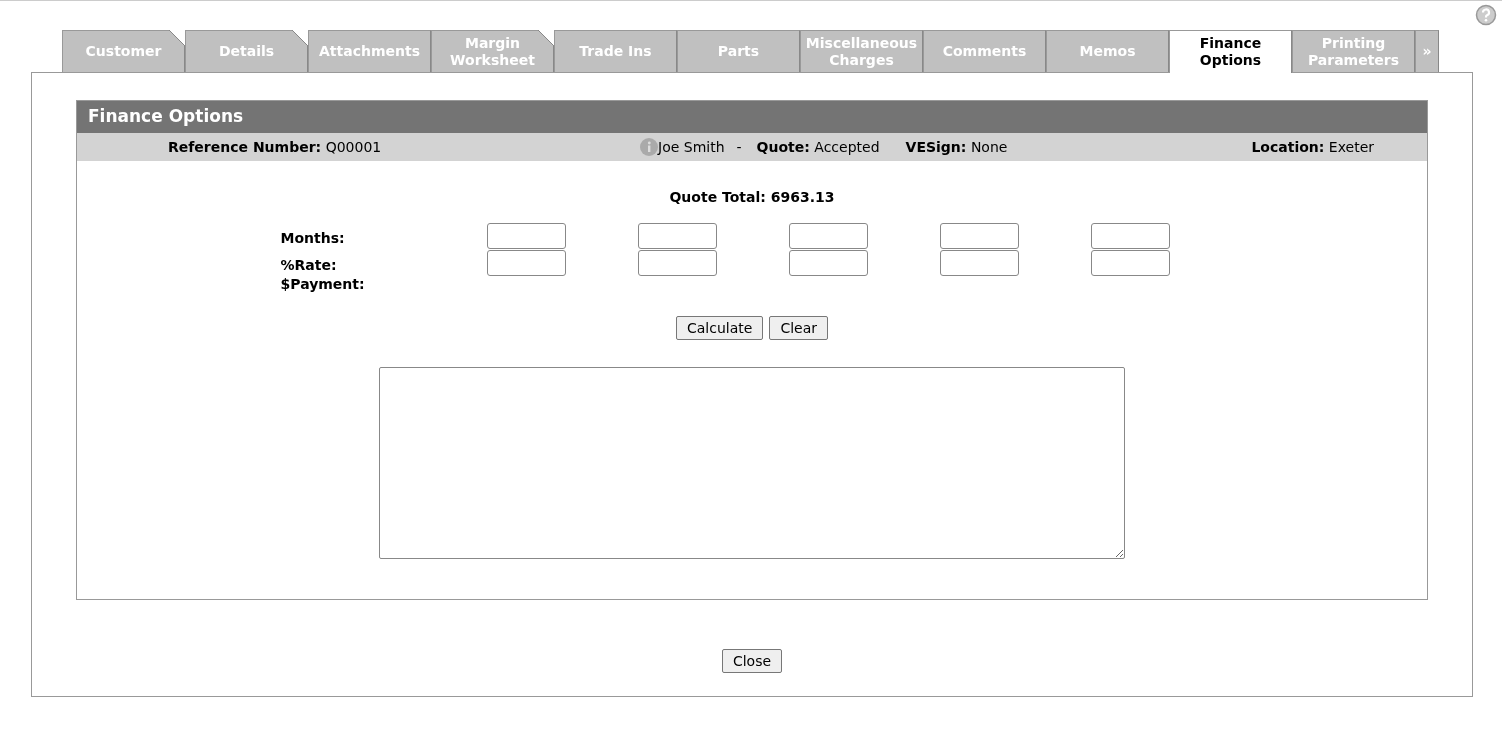 The height and width of the screenshot is (741, 1502). What do you see at coordinates (369, 51) in the screenshot?
I see `tab: Attachments` at bounding box center [369, 51].